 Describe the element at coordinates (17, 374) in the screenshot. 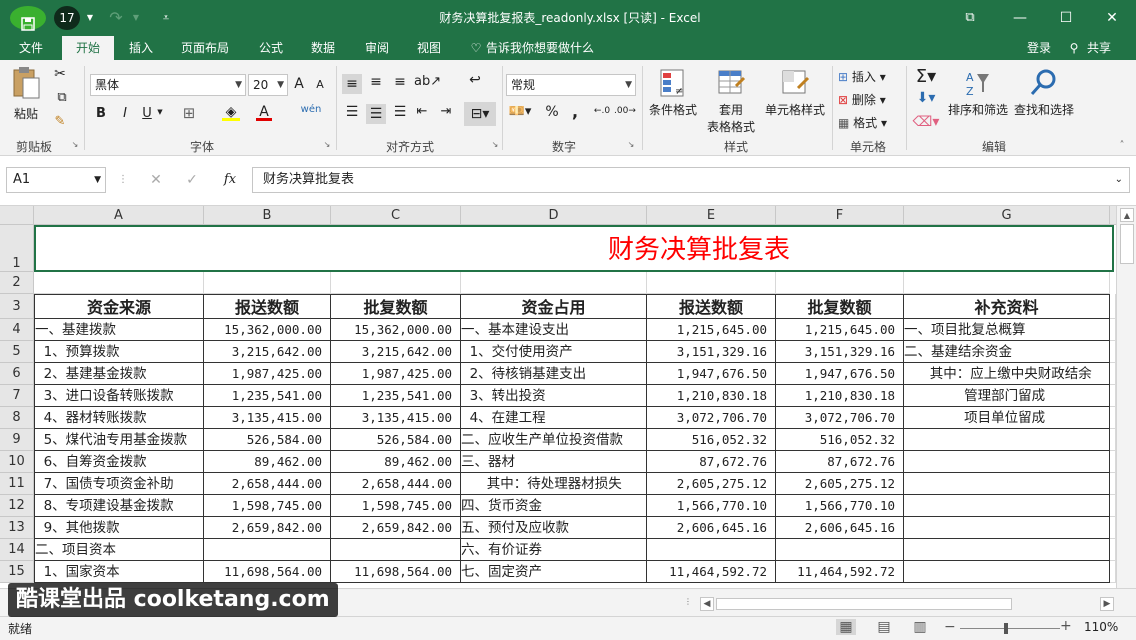

I see `row-header-6: 6` at that location.